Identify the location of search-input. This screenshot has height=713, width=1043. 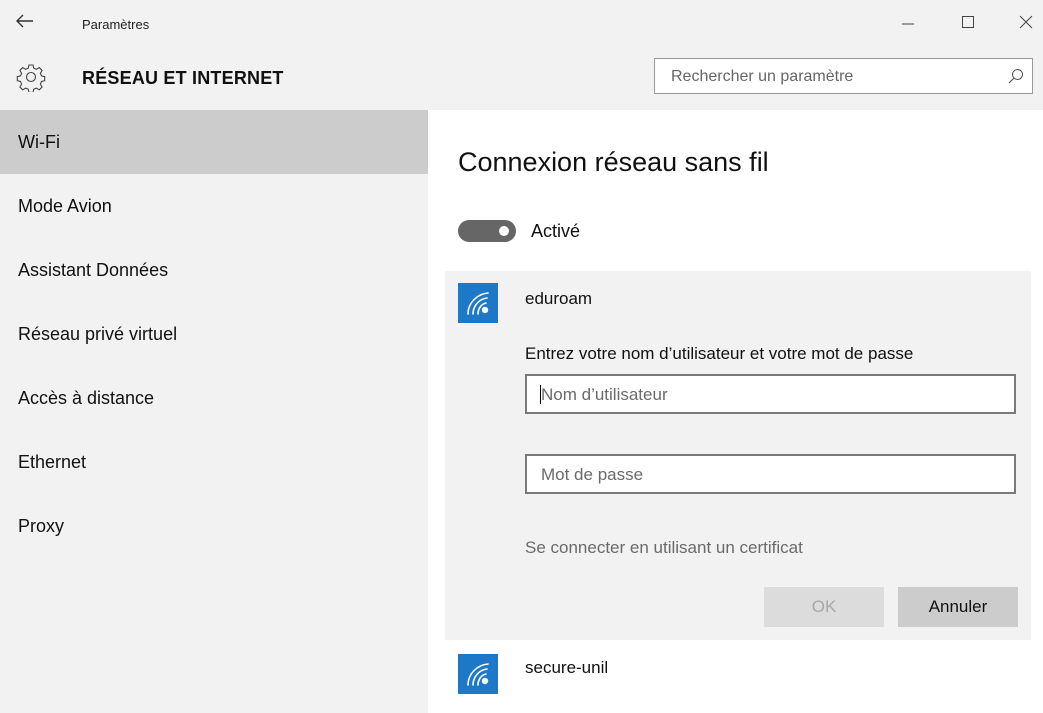
(836, 77).